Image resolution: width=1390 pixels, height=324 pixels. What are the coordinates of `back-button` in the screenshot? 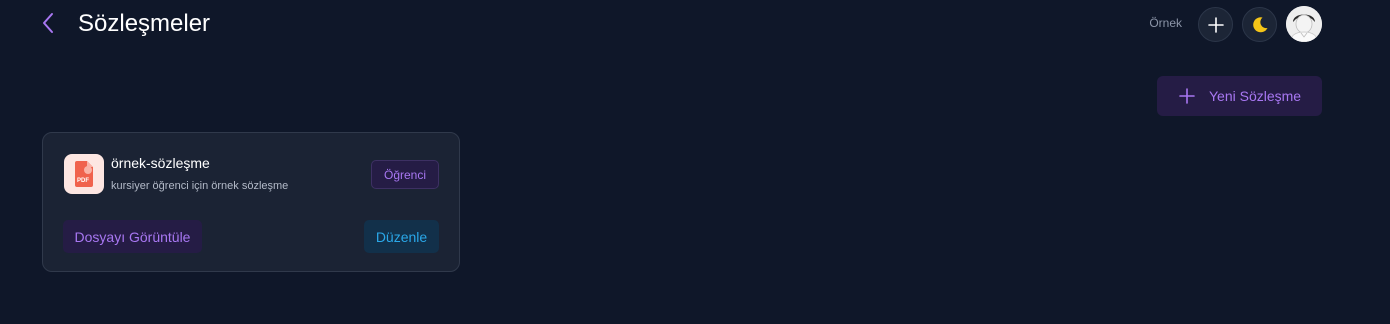 It's located at (48, 23).